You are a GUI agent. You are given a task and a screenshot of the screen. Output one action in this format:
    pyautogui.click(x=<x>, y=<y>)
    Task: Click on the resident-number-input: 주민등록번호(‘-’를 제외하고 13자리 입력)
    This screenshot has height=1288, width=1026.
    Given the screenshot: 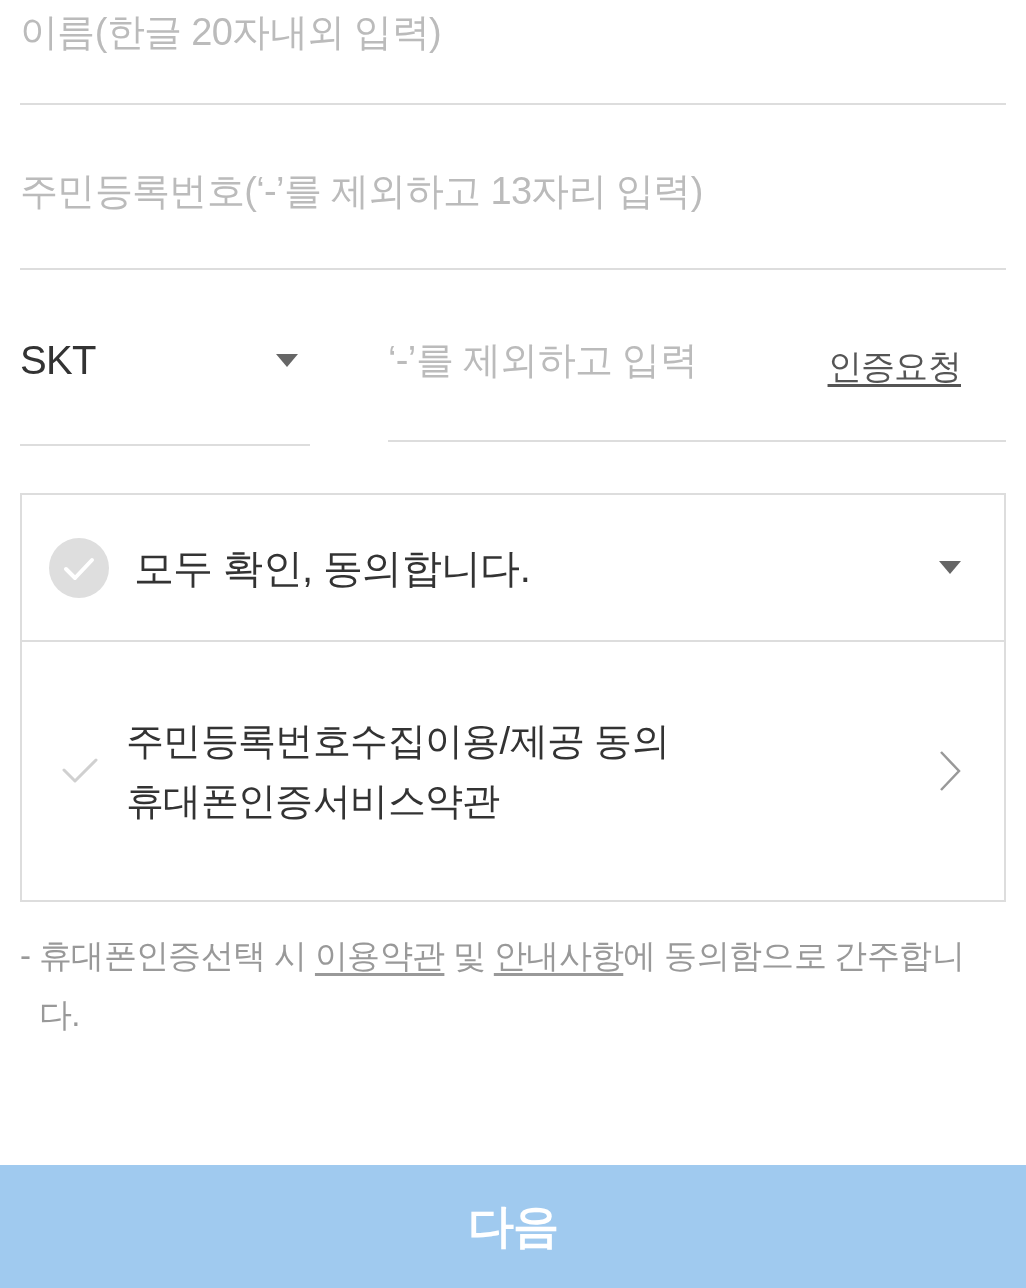 What is the action you would take?
    pyautogui.click(x=513, y=187)
    